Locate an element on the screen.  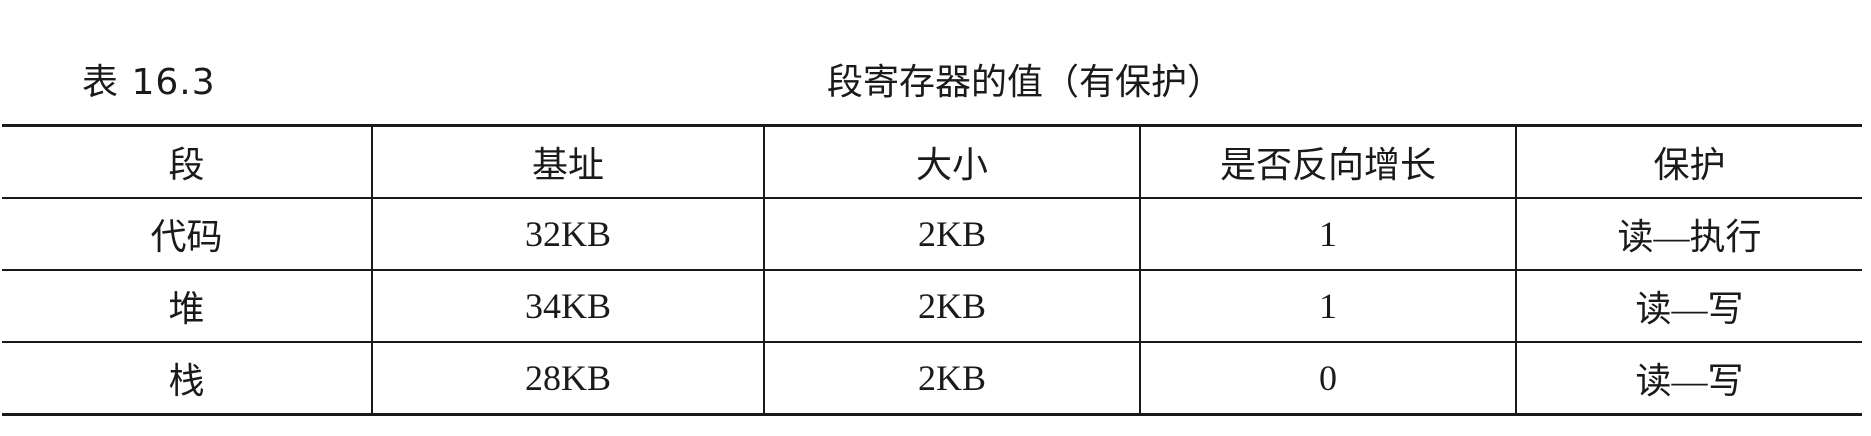
table-title: 段寄存器的值（有保护） is located at coordinates (1024, 82).